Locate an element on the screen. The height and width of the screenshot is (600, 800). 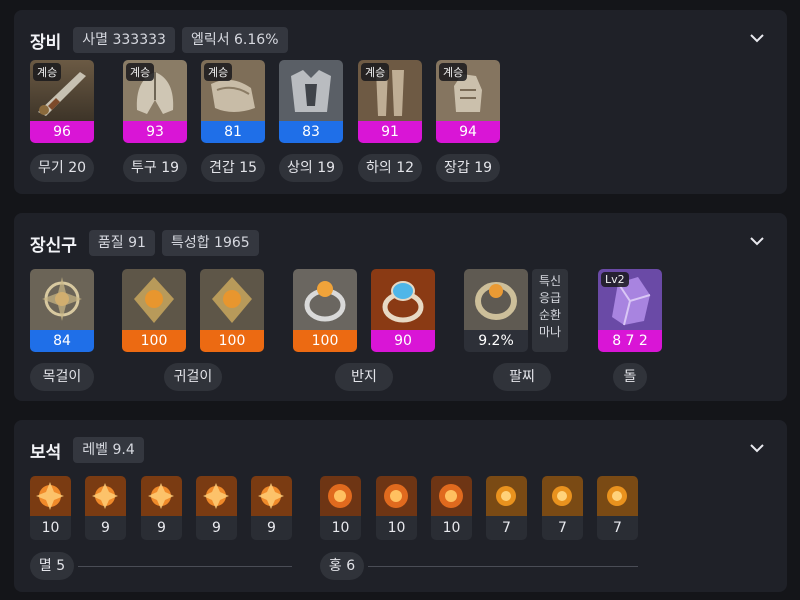
legs-slot: 계승 91 is located at coordinates (390, 101).